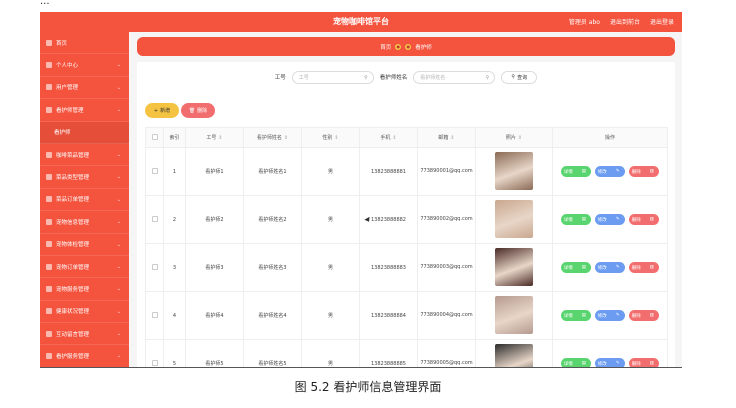 The height and width of the screenshot is (408, 736). What do you see at coordinates (272, 171) in the screenshot?
I see `cell-name: 看护师姓名1` at bounding box center [272, 171].